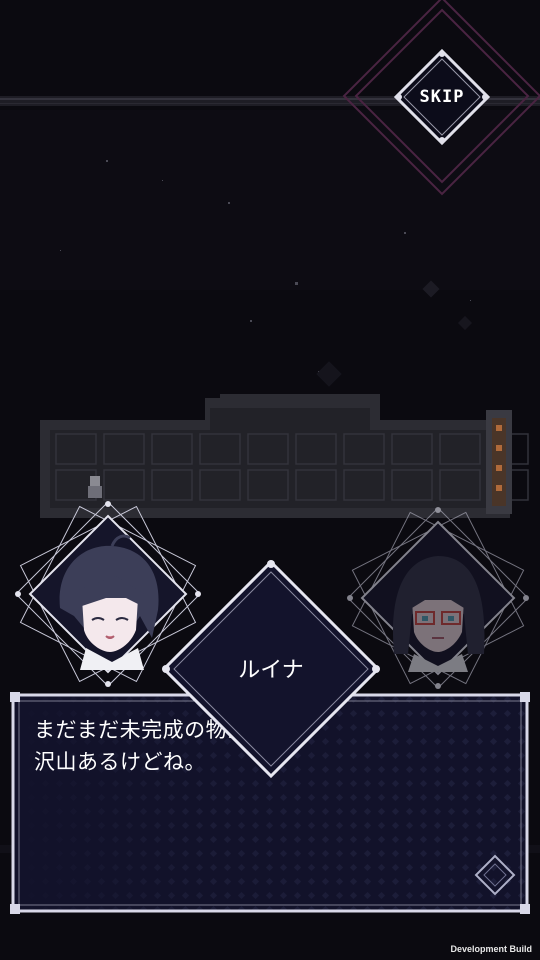 This screenshot has width=540, height=960. I want to click on player-sprite, so click(95, 487).